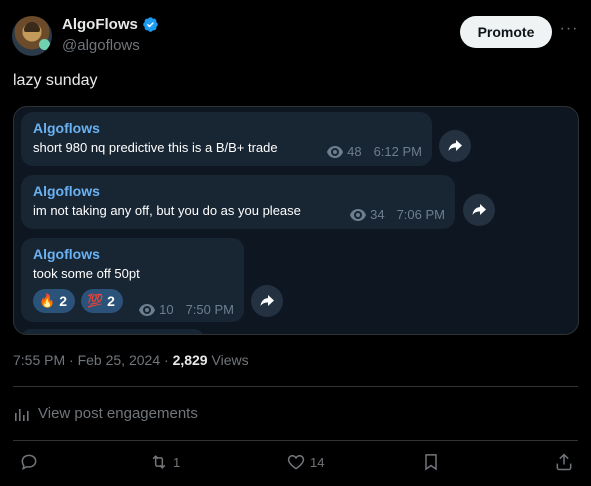 The height and width of the screenshot is (486, 591). I want to click on repost-count: 1, so click(177, 462).